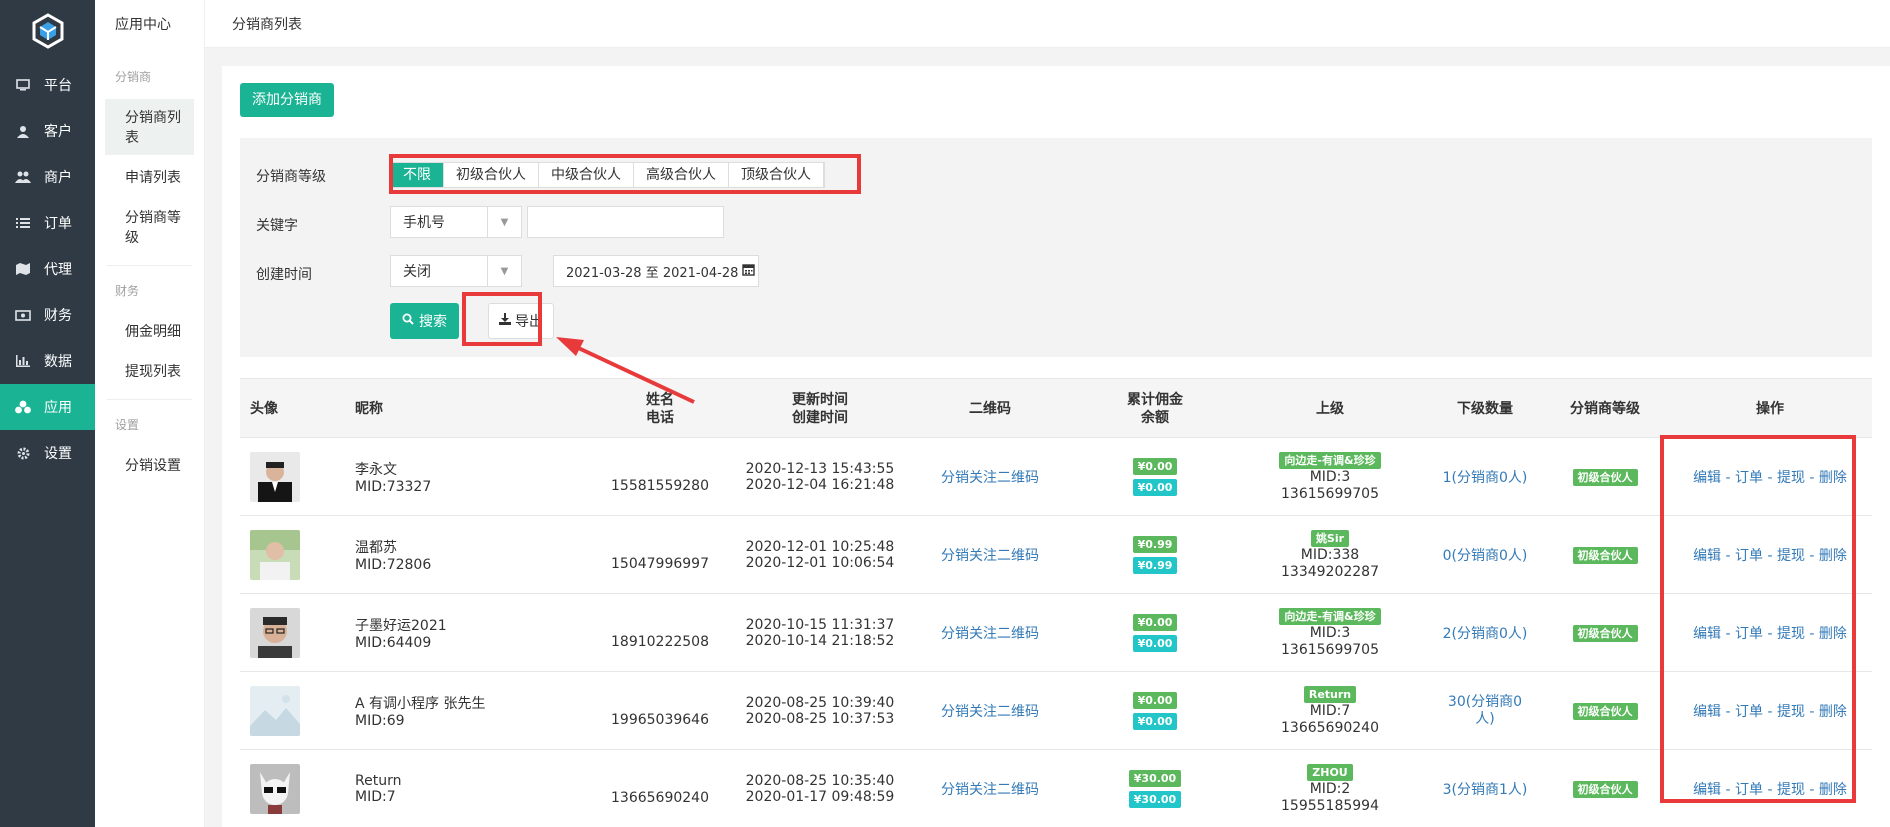 The height and width of the screenshot is (827, 1890). What do you see at coordinates (625, 370) in the screenshot?
I see `annotation-arrow-icon` at bounding box center [625, 370].